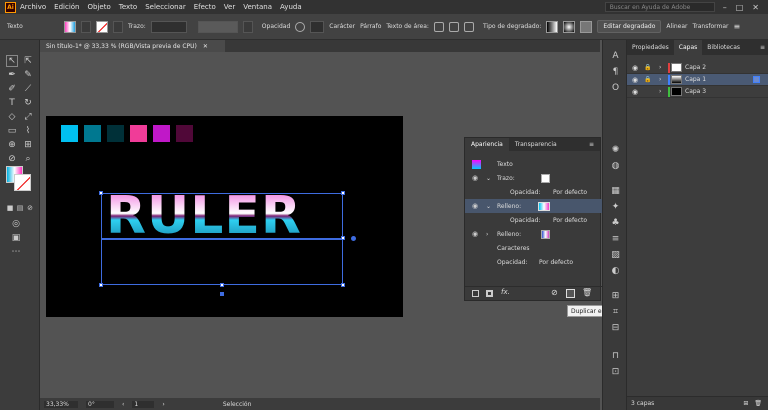 The image size is (768, 410). I want to click on color-guide-icon: ⊞, so click(615, 295).